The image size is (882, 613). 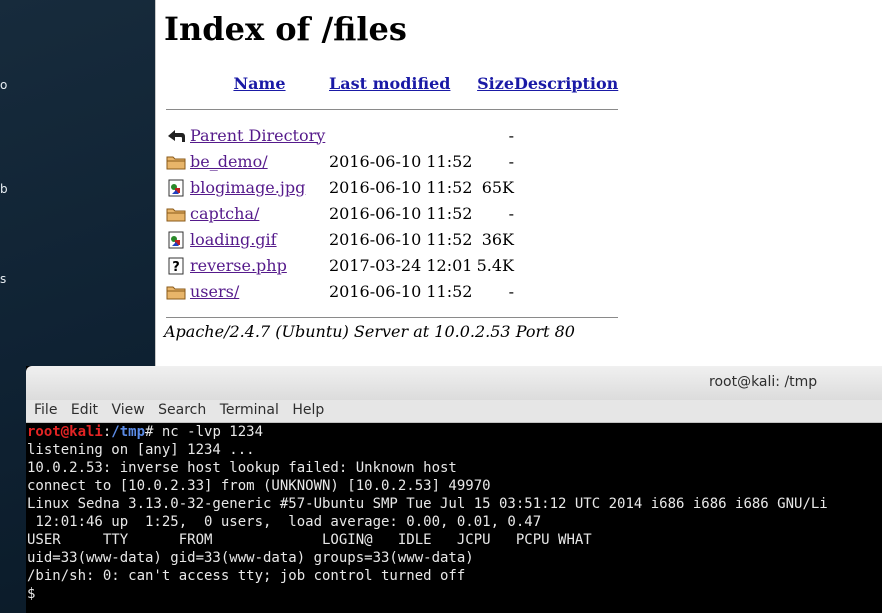 What do you see at coordinates (495, 265) in the screenshot?
I see `size-cell: 5.4K` at bounding box center [495, 265].